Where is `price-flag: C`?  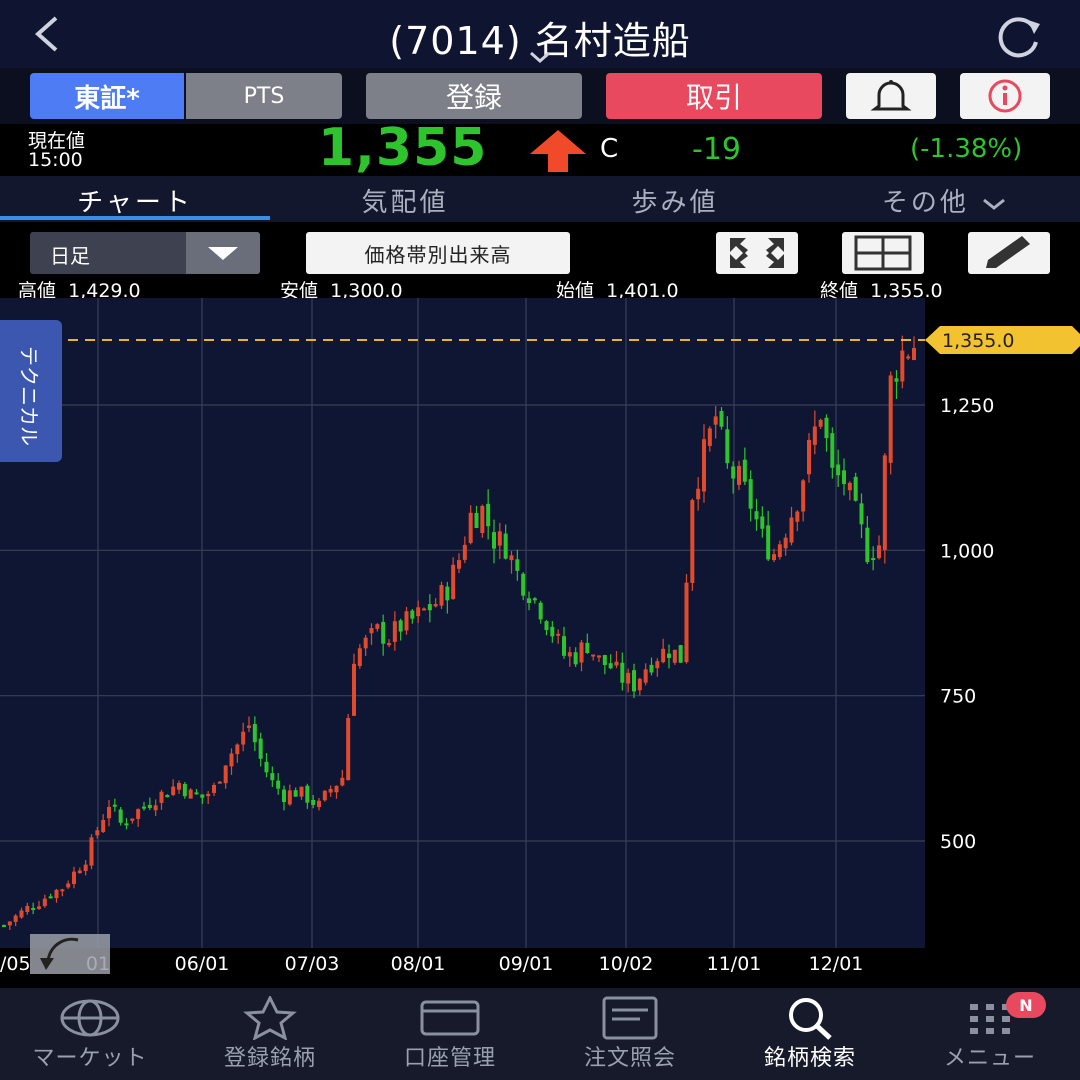
price-flag: C is located at coordinates (609, 149).